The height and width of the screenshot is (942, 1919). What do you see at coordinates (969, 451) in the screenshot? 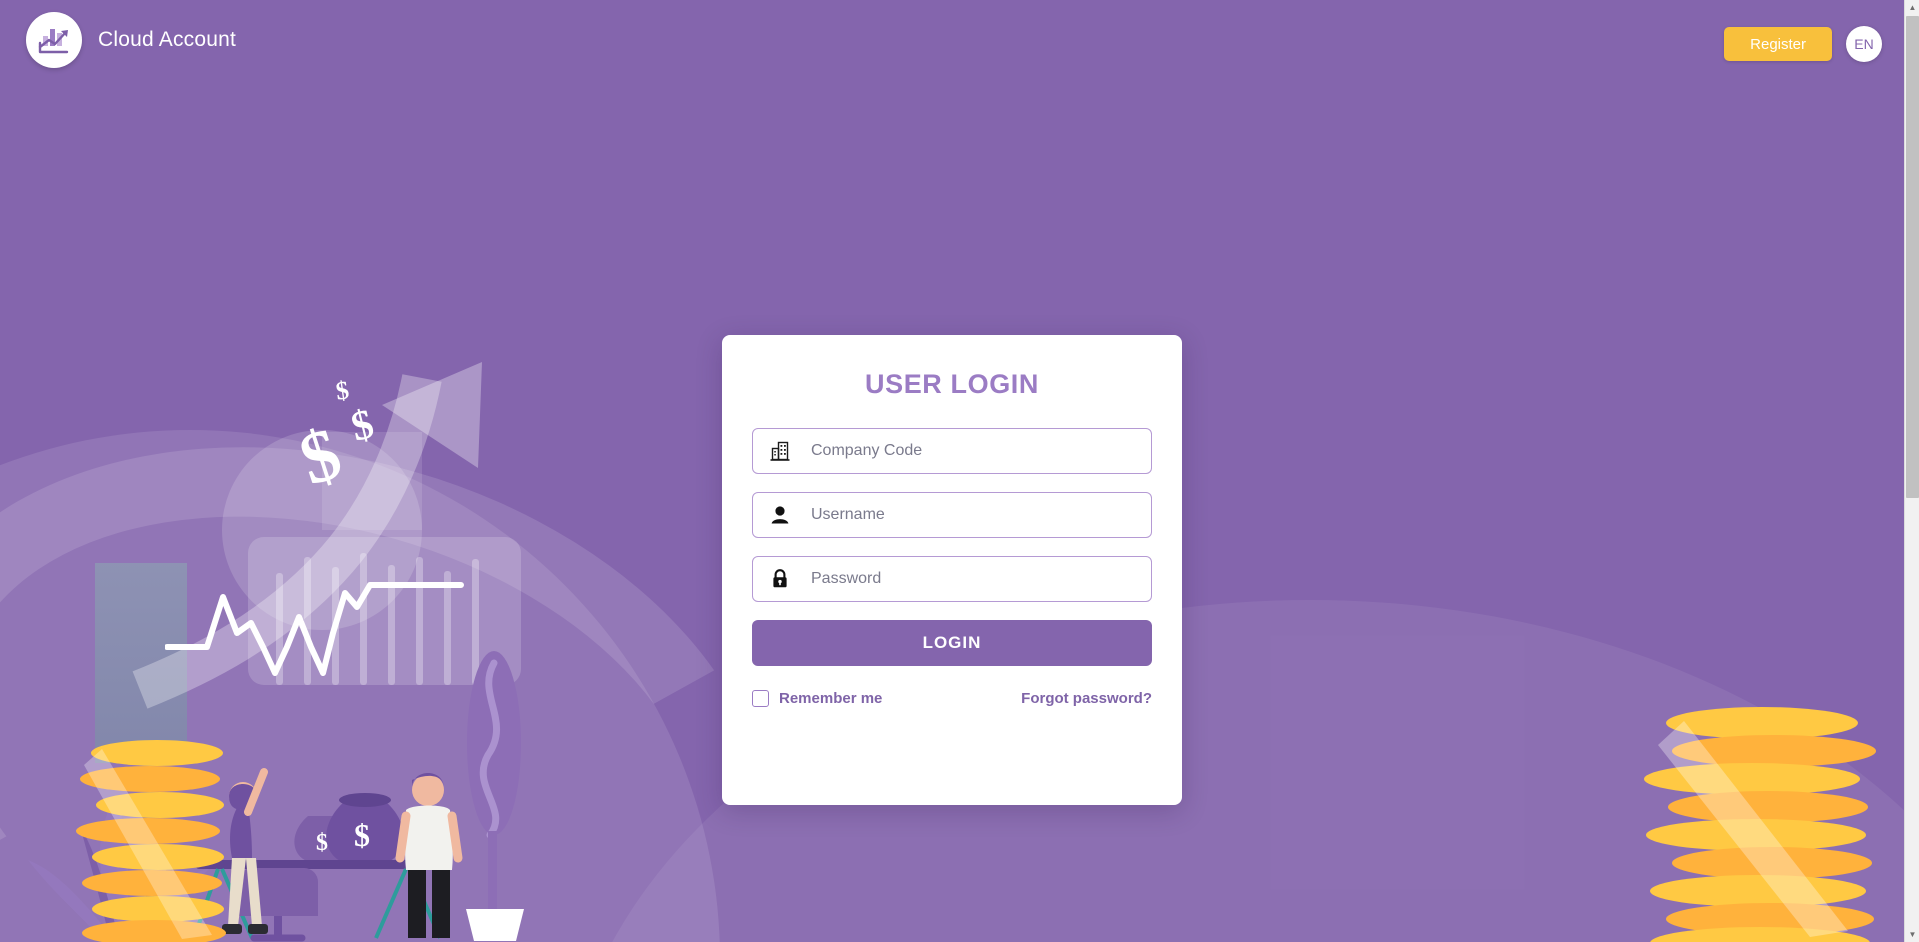
I see `company-code-input` at bounding box center [969, 451].